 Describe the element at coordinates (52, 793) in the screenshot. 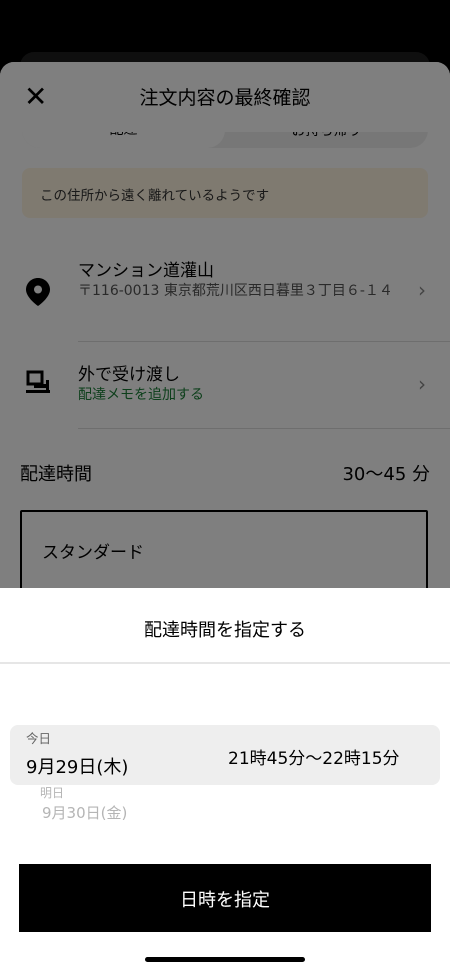

I see `next-day-label: 明日` at that location.